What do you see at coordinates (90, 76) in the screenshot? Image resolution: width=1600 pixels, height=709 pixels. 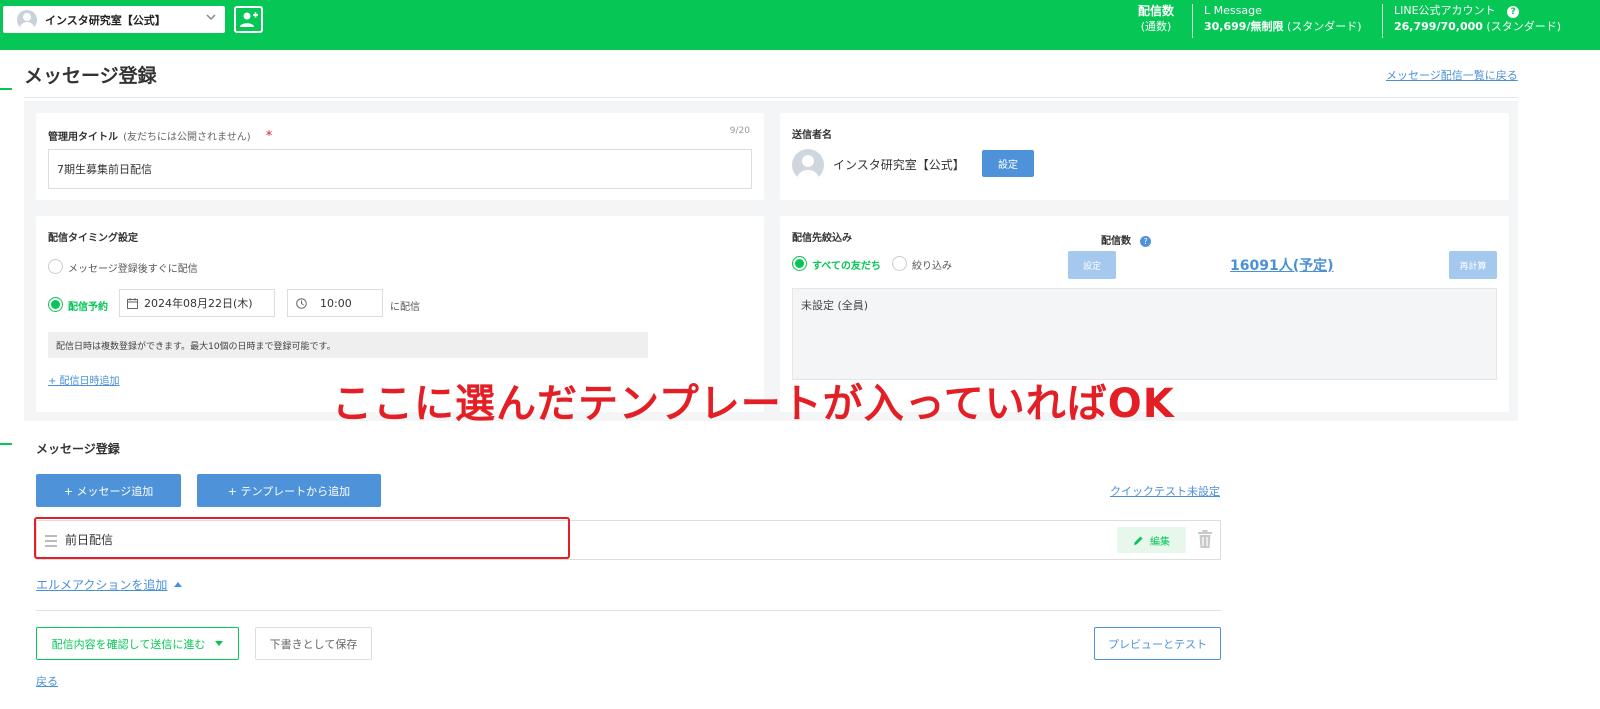 I see `page-title: メッセージ登録` at bounding box center [90, 76].